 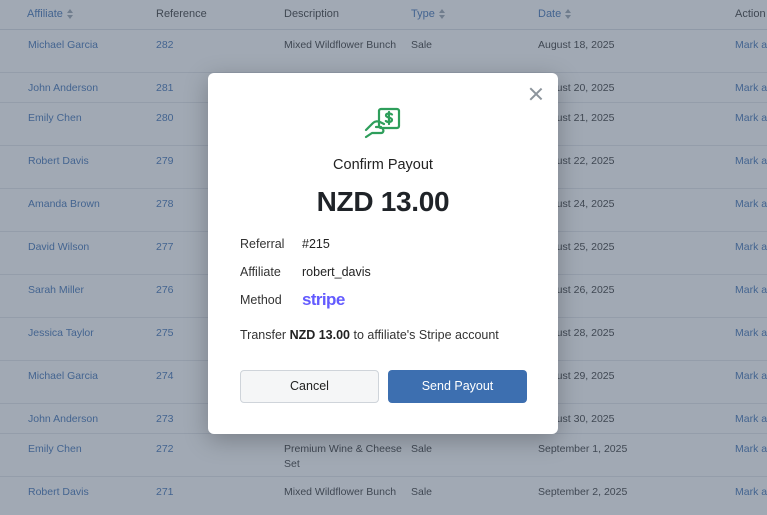 I want to click on affiliate-value: robert_davis, so click(x=336, y=272).